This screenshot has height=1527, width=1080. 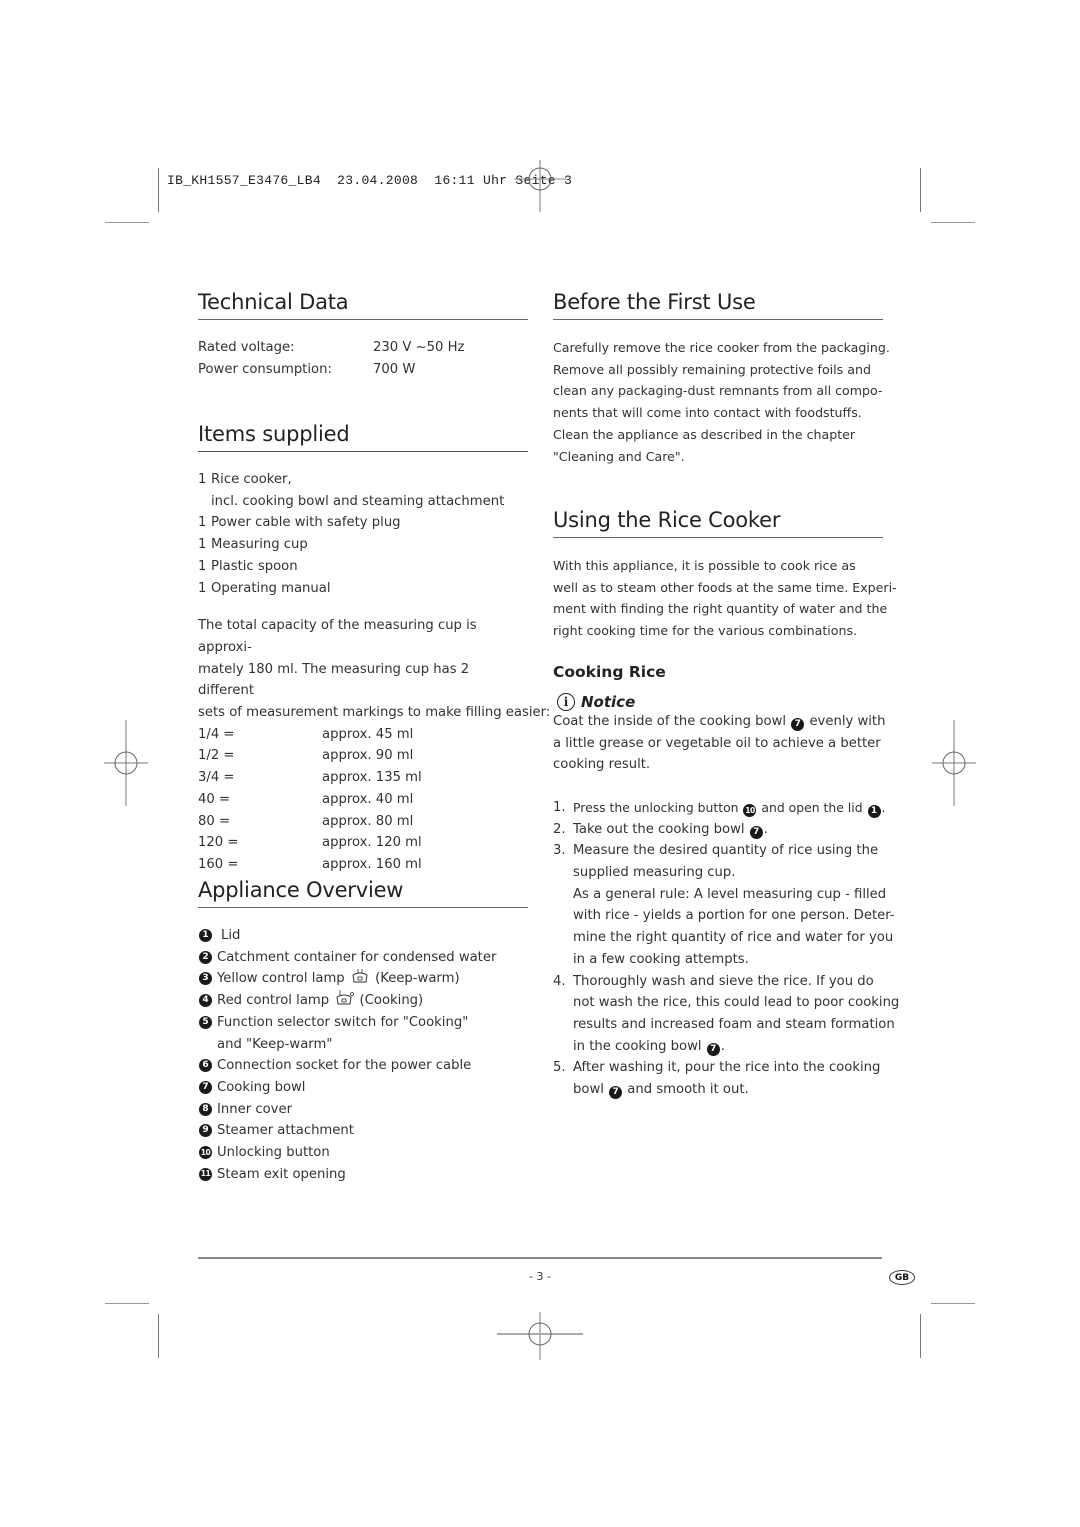 I want to click on supplied-item: 1 Rice cooker,, so click(x=245, y=479).